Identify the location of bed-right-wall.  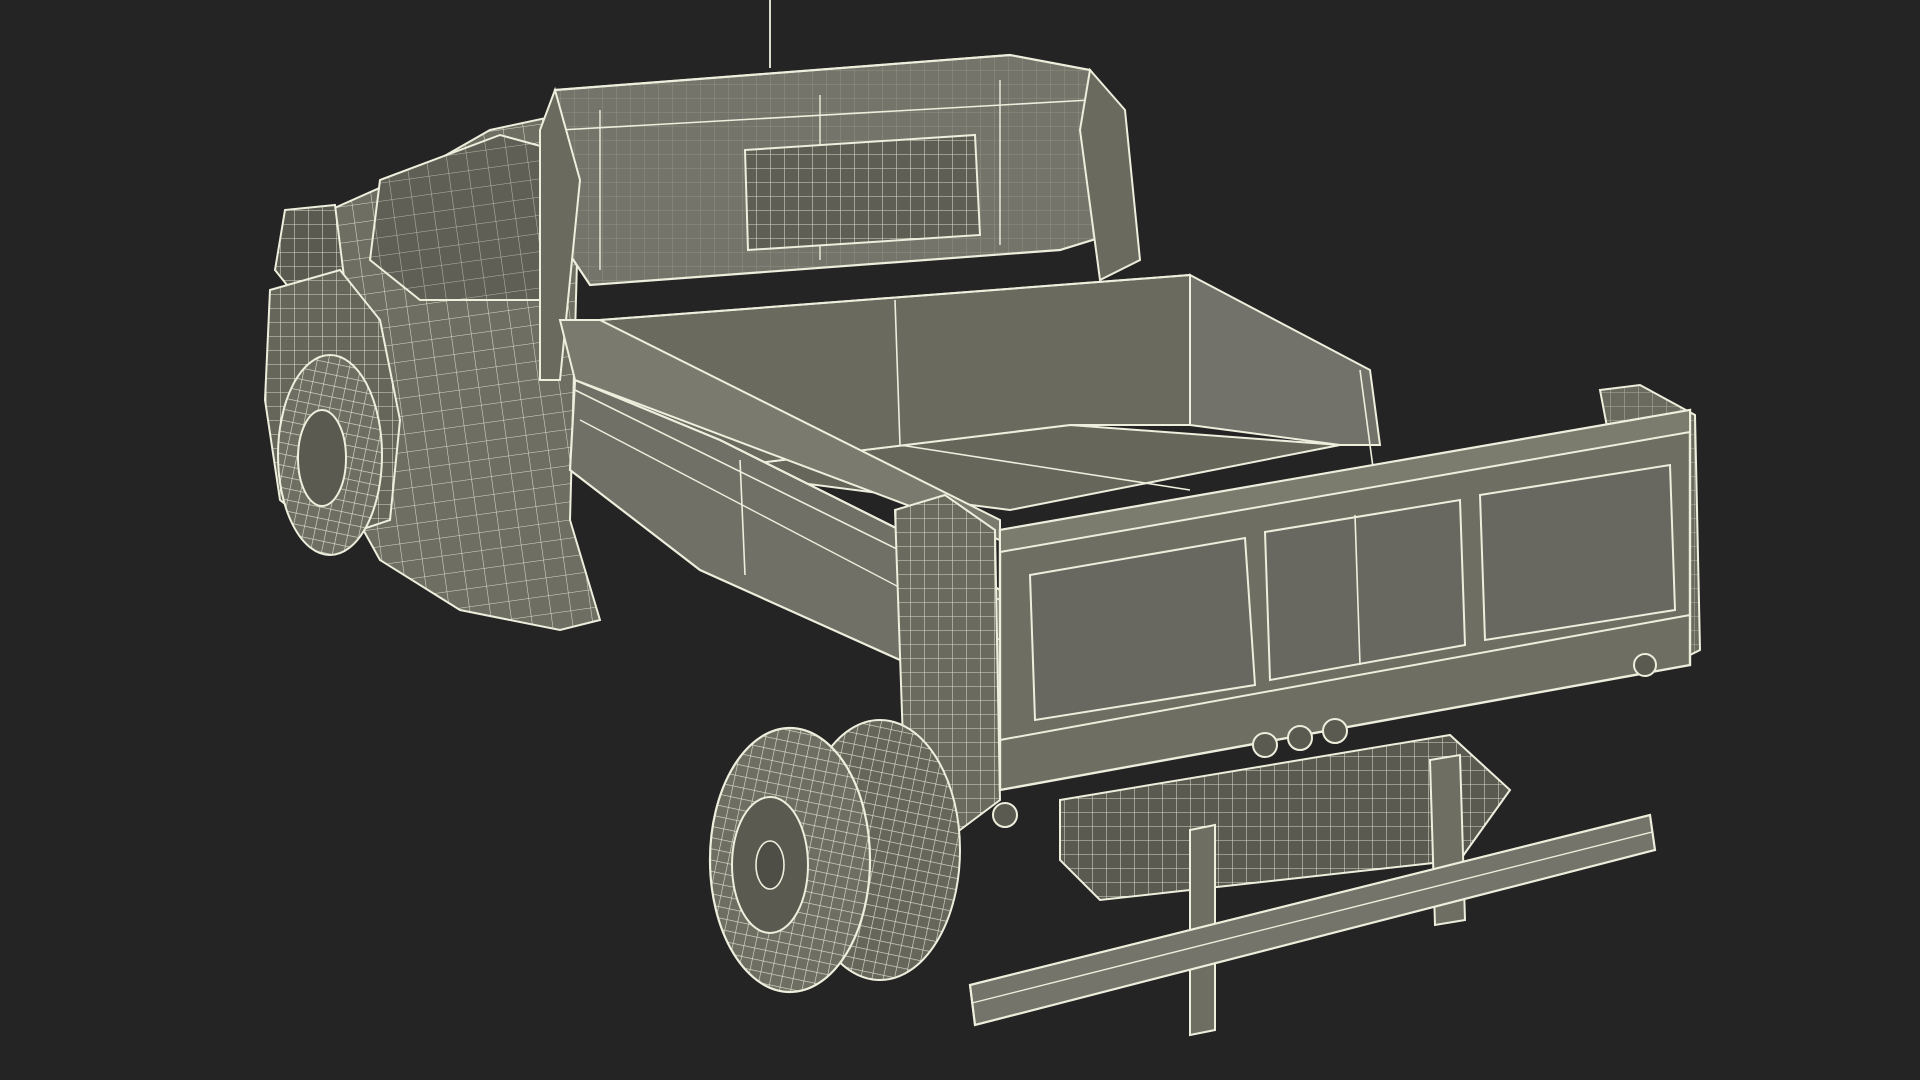
(1285, 359).